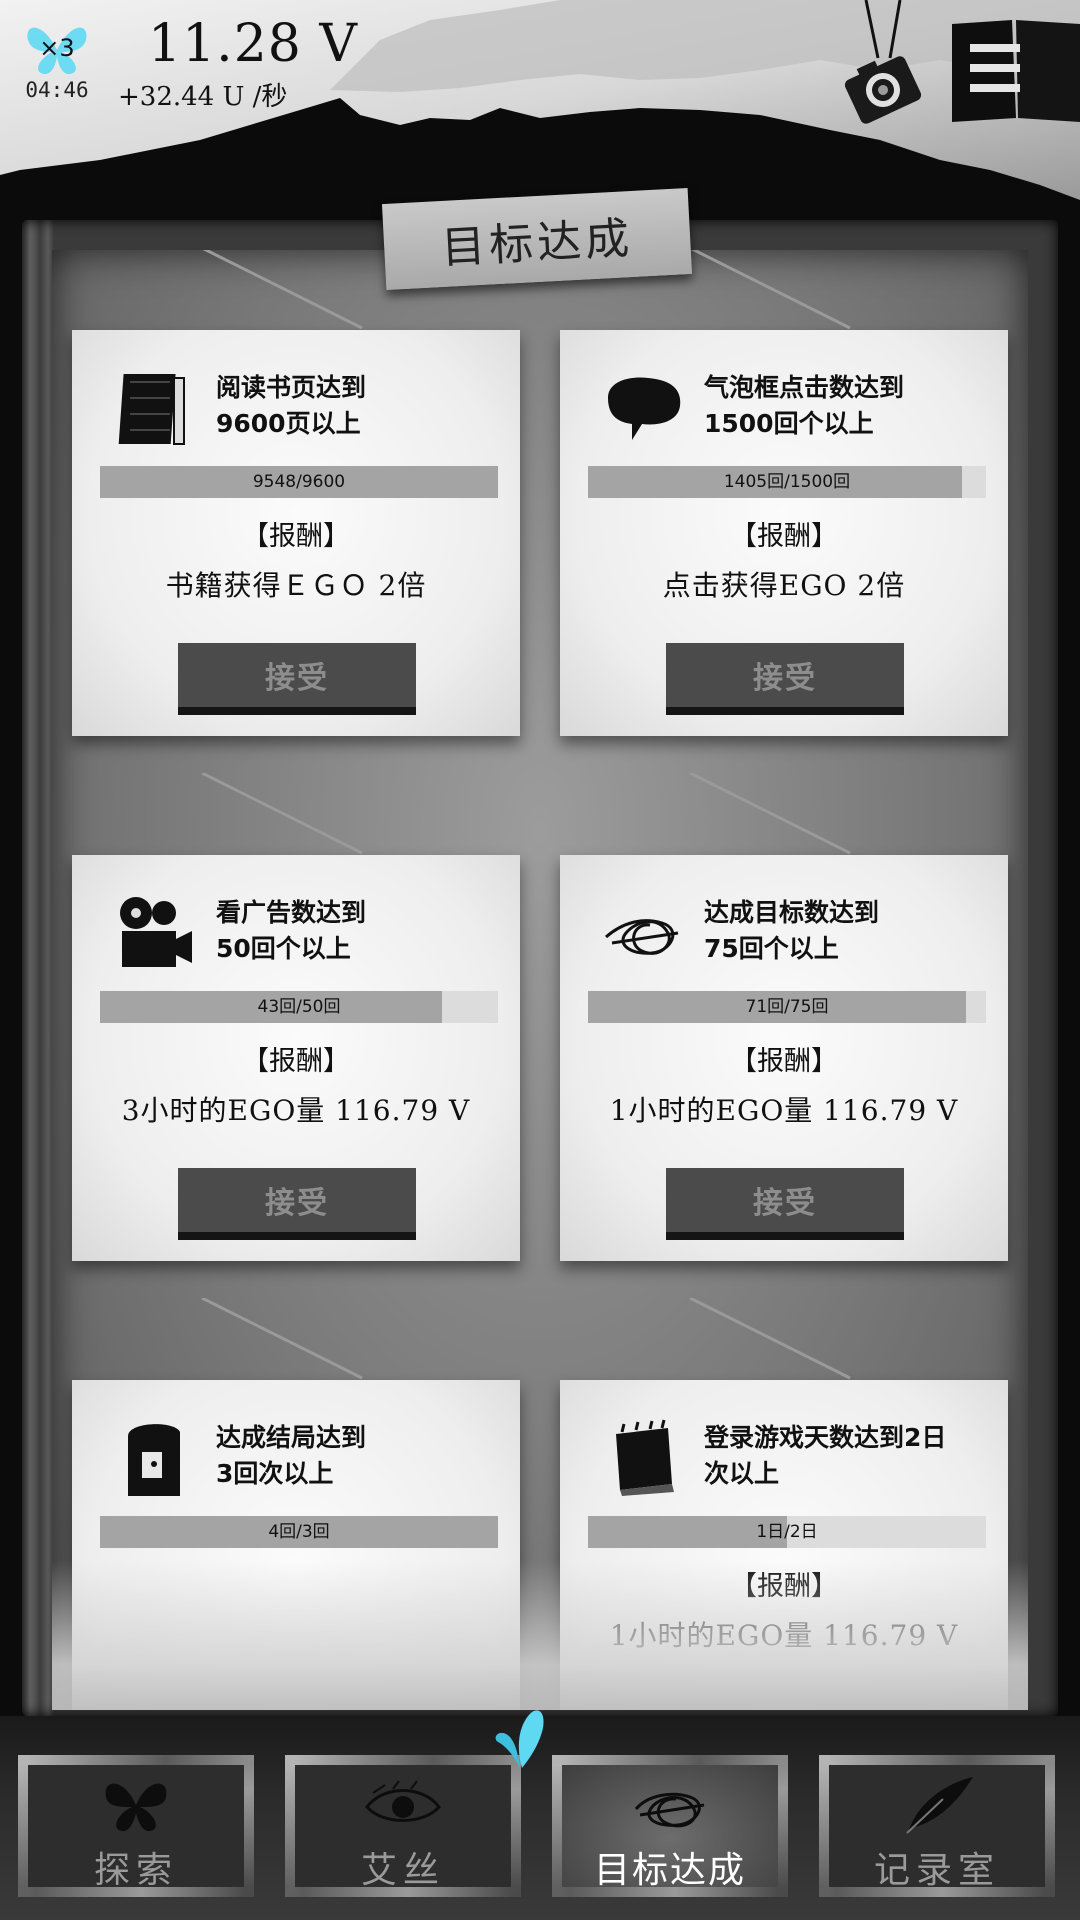 This screenshot has width=1080, height=1920. Describe the element at coordinates (291, 387) in the screenshot. I see `goal-line-1: 阅读书页达到` at that location.